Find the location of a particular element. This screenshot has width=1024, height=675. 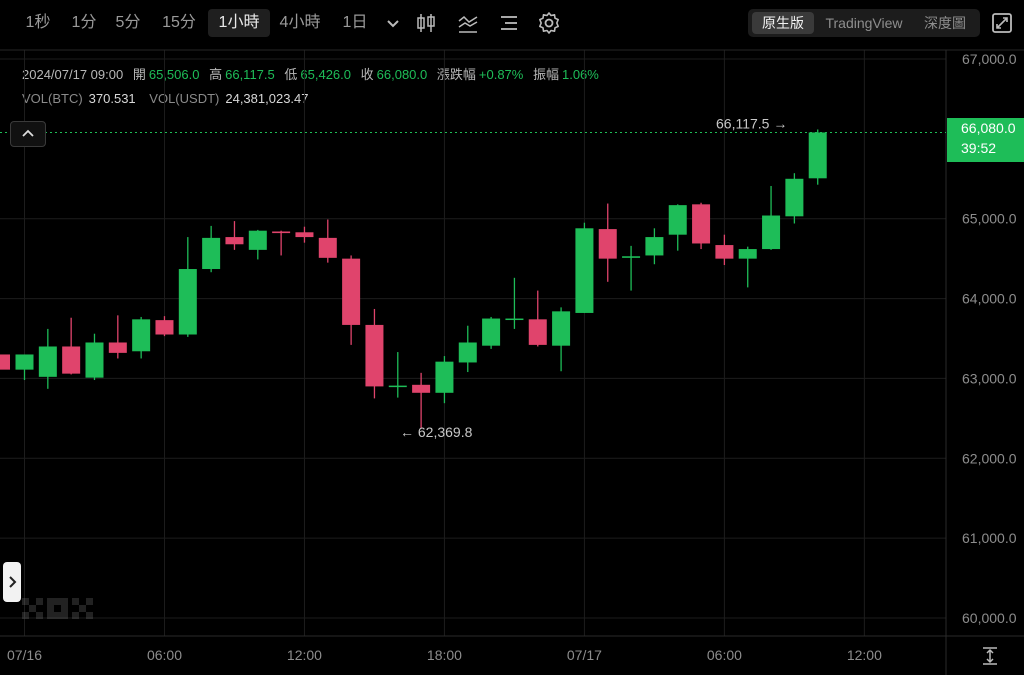

y-tick-label: 60,000.0 is located at coordinates (989, 618).